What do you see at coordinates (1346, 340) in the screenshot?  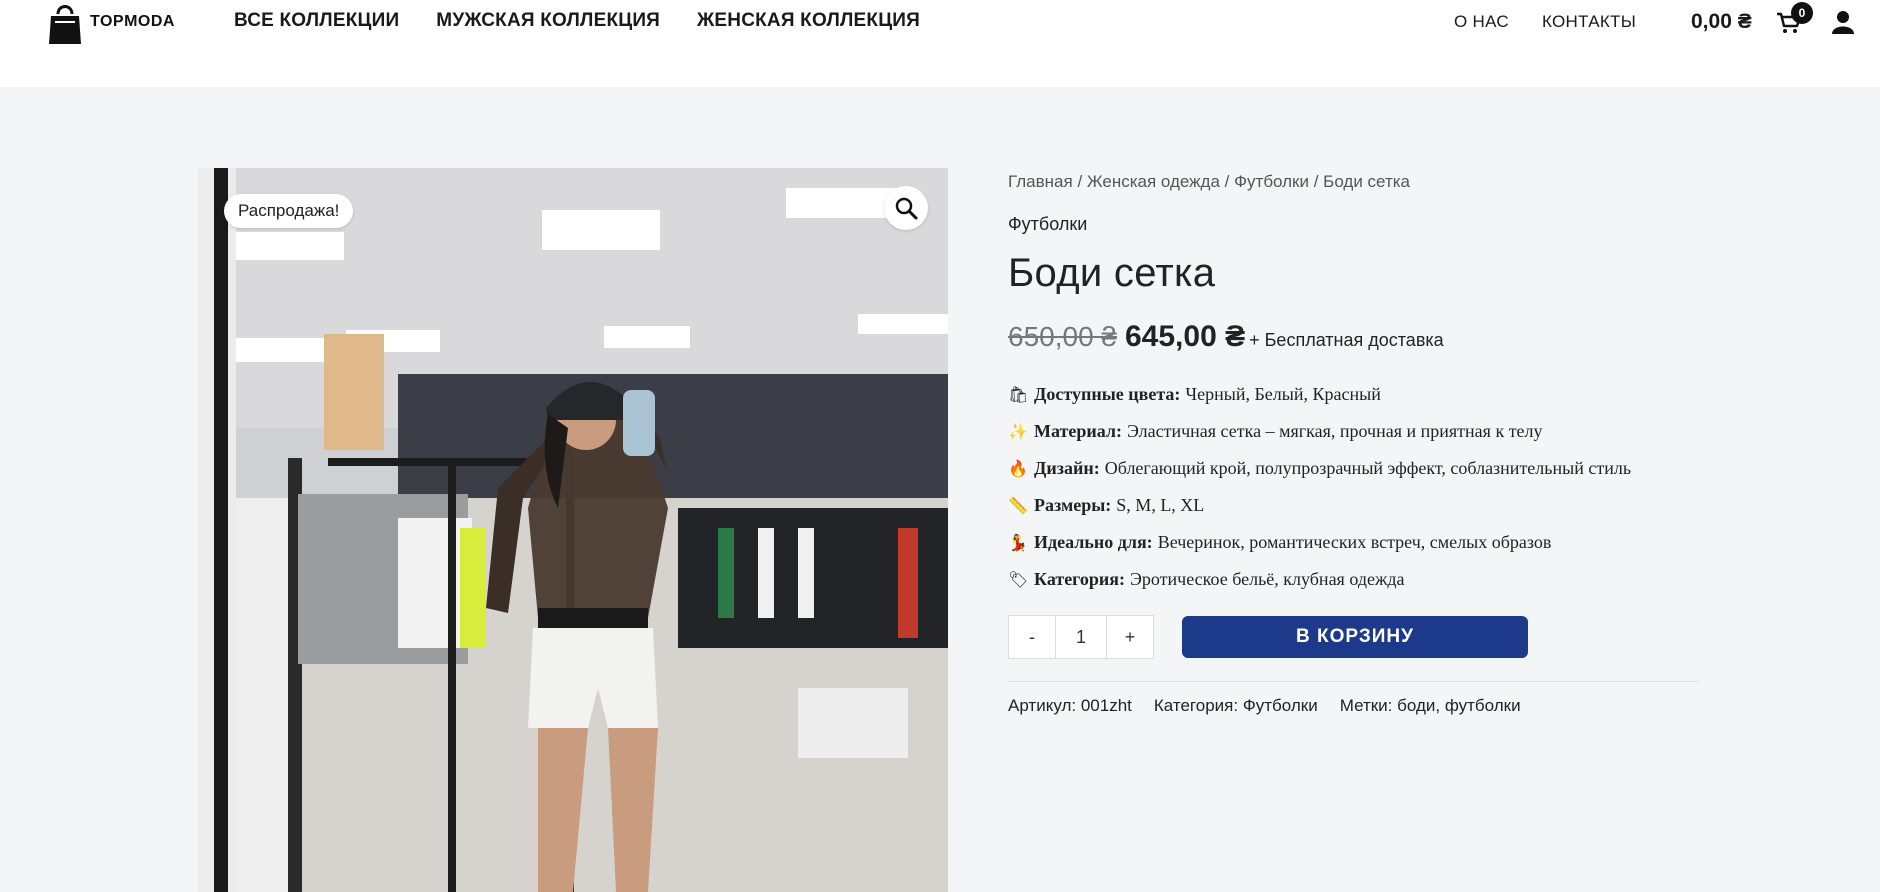 I see `free-shipping-note: + Бесплатная доставка` at bounding box center [1346, 340].